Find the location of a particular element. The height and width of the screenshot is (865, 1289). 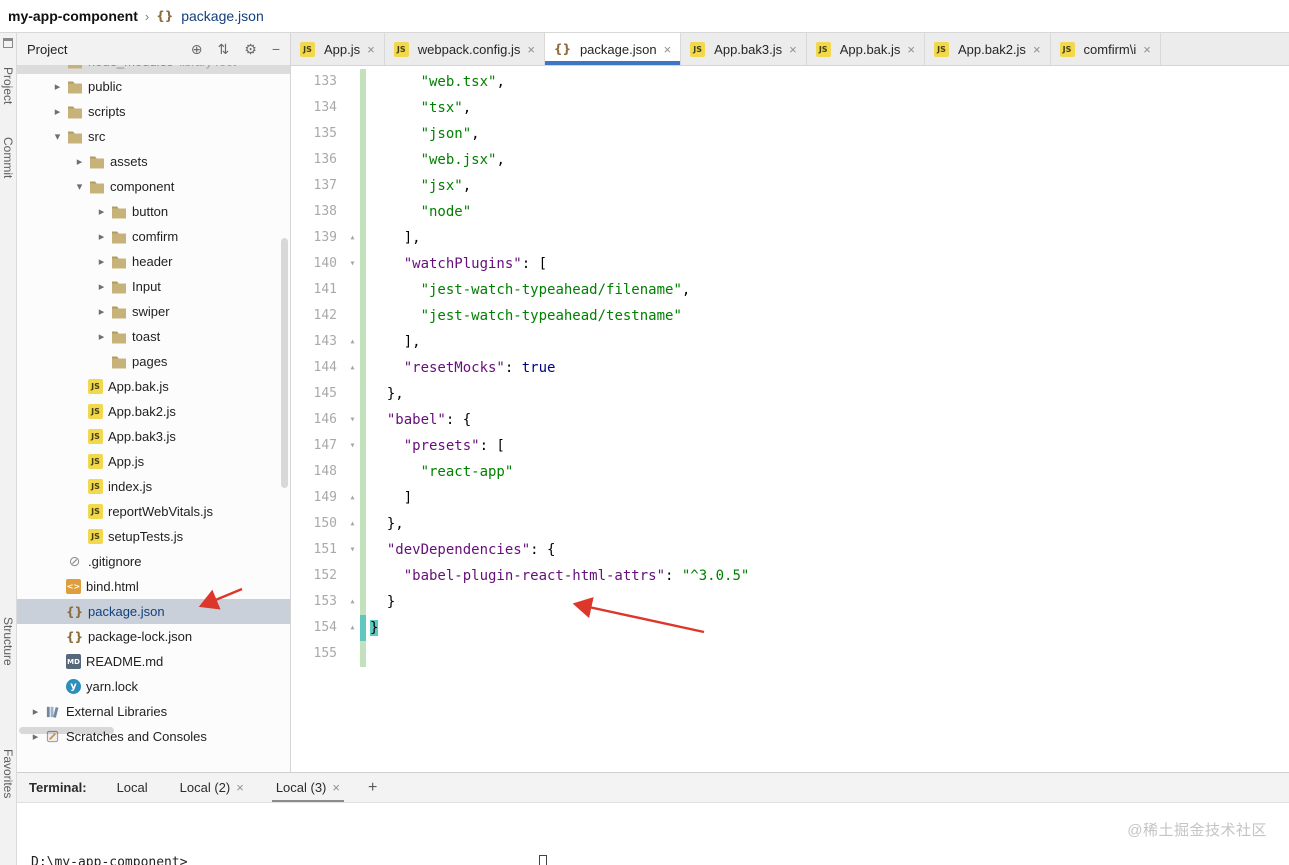

tree-item-setuptests-js: JS setupTests.js is located at coordinates (153, 536).